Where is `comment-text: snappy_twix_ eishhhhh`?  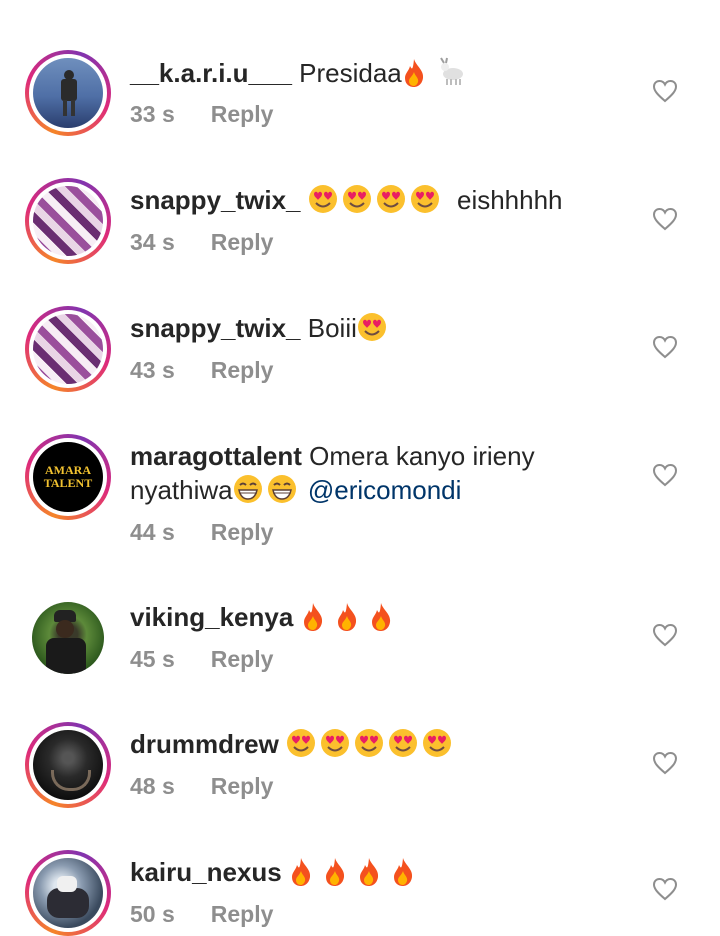 comment-text: snappy_twix_ eishhhhh is located at coordinates (346, 199).